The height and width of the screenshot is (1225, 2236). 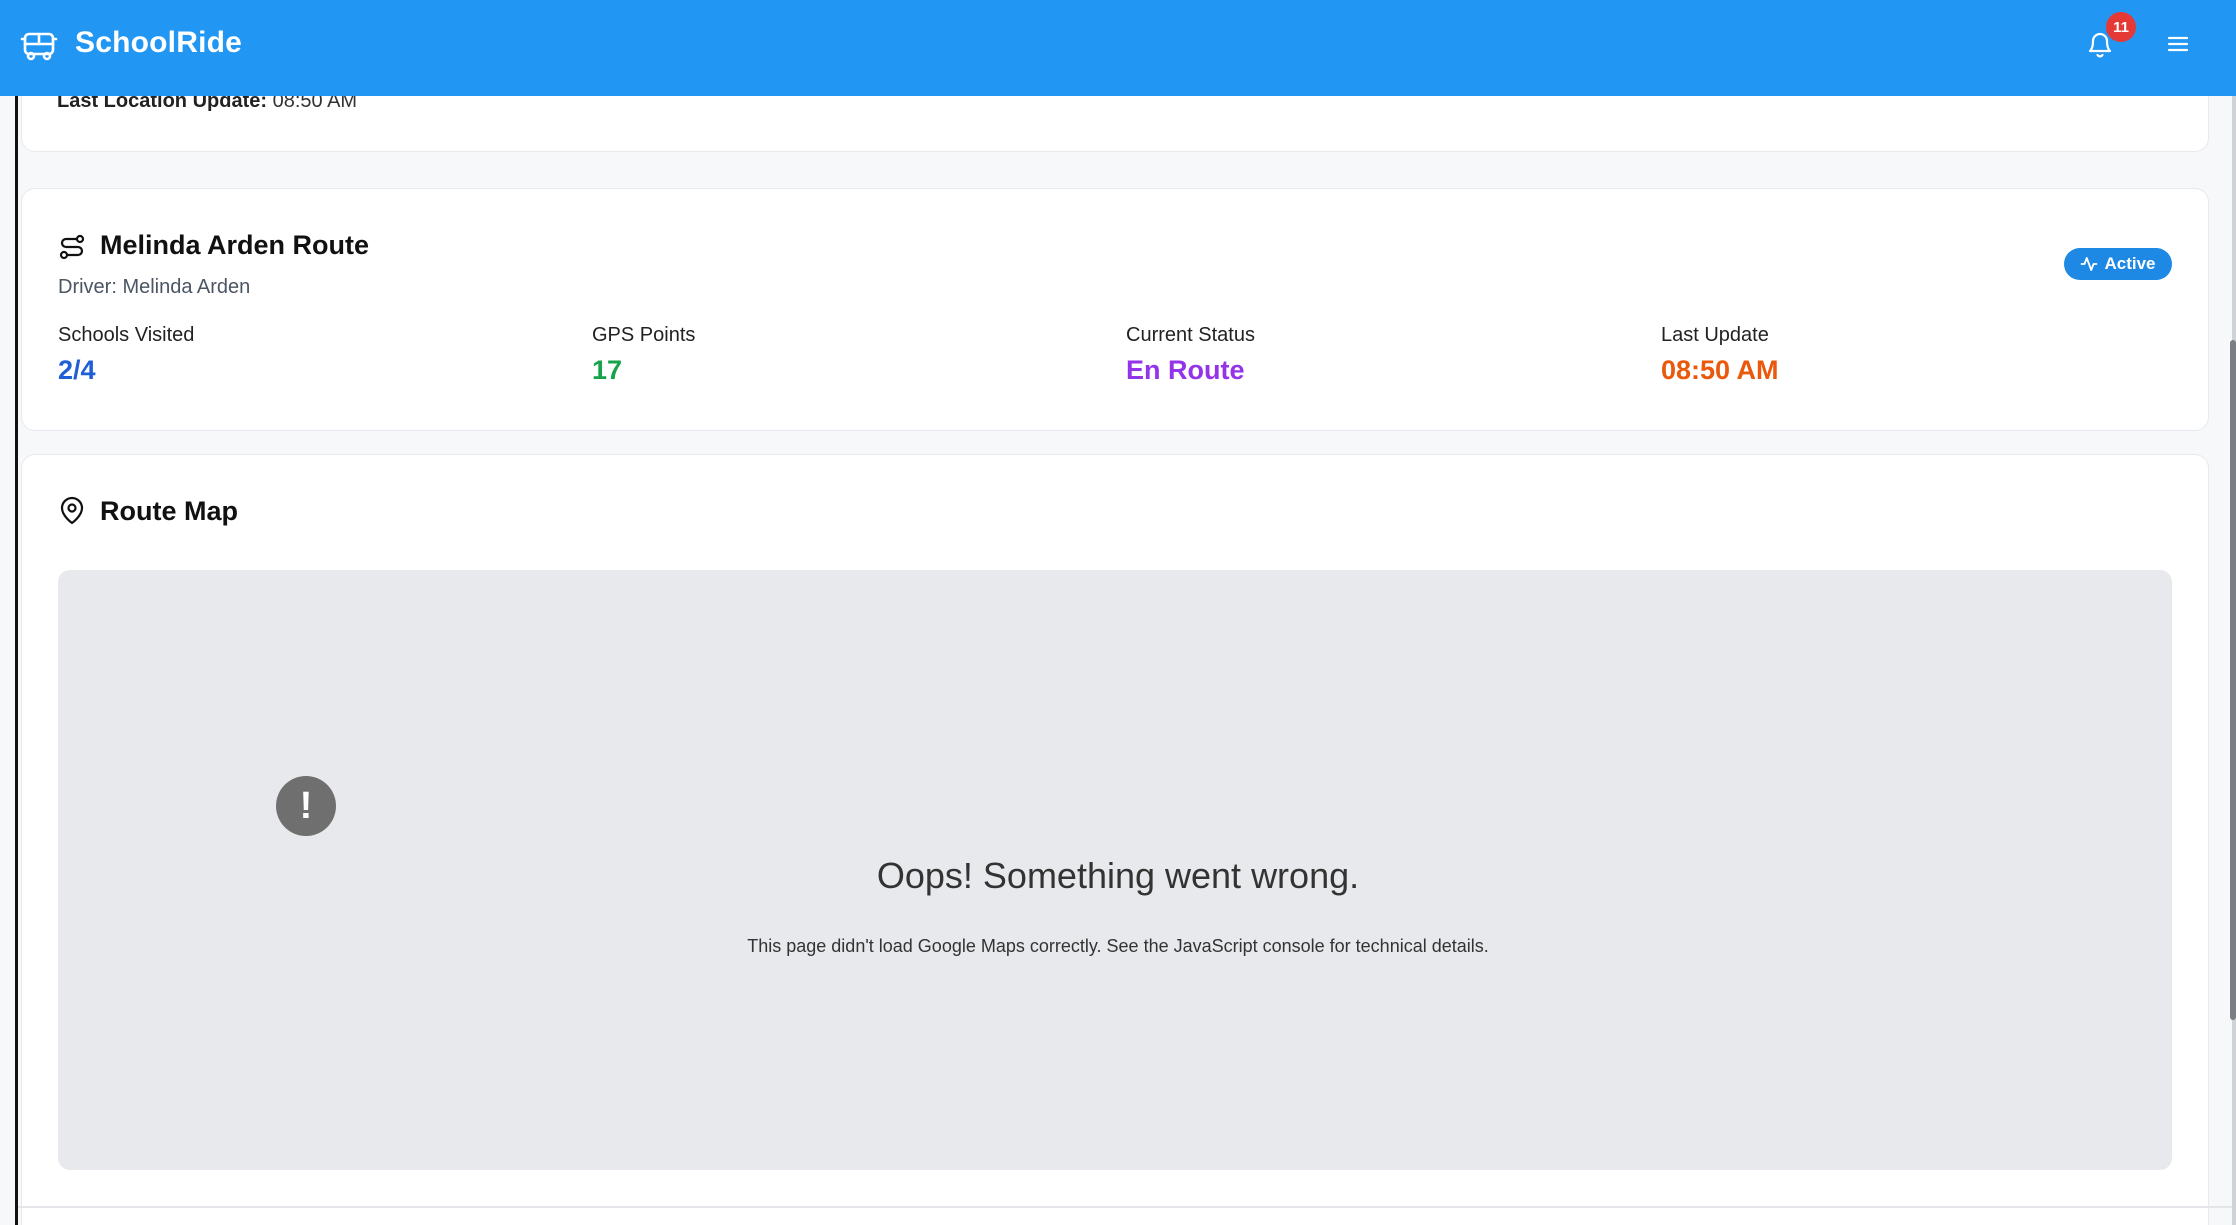 What do you see at coordinates (2233, 680) in the screenshot?
I see `scrollbar-thumb` at bounding box center [2233, 680].